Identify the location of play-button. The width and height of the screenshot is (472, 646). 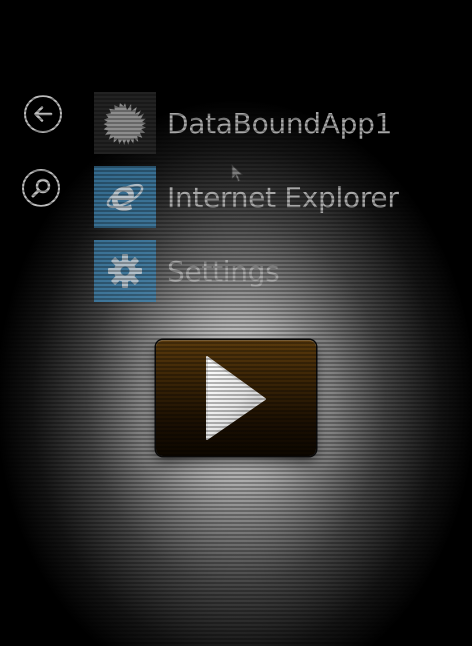
(236, 398).